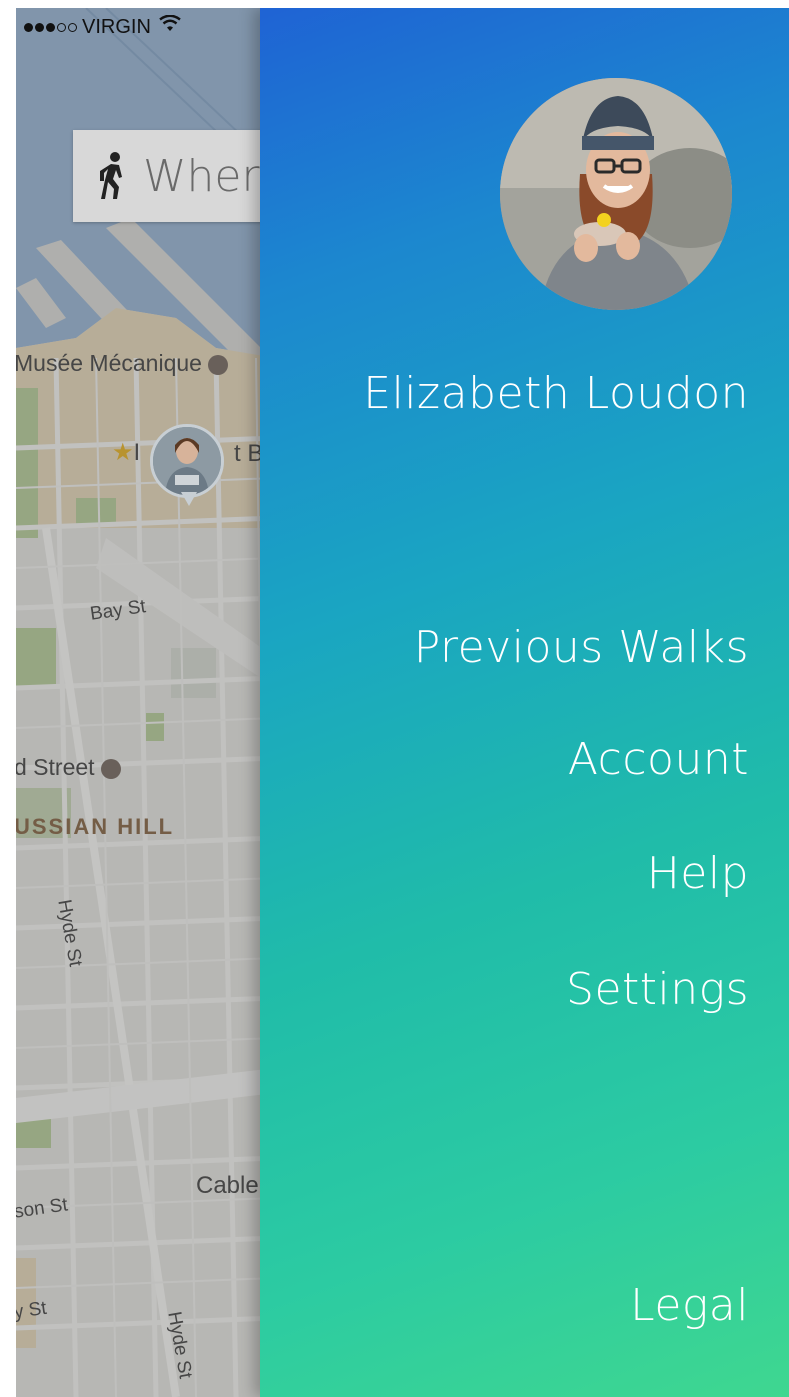 This screenshot has width=789, height=1397. I want to click on menu-item-settings: Settings, so click(657, 989).